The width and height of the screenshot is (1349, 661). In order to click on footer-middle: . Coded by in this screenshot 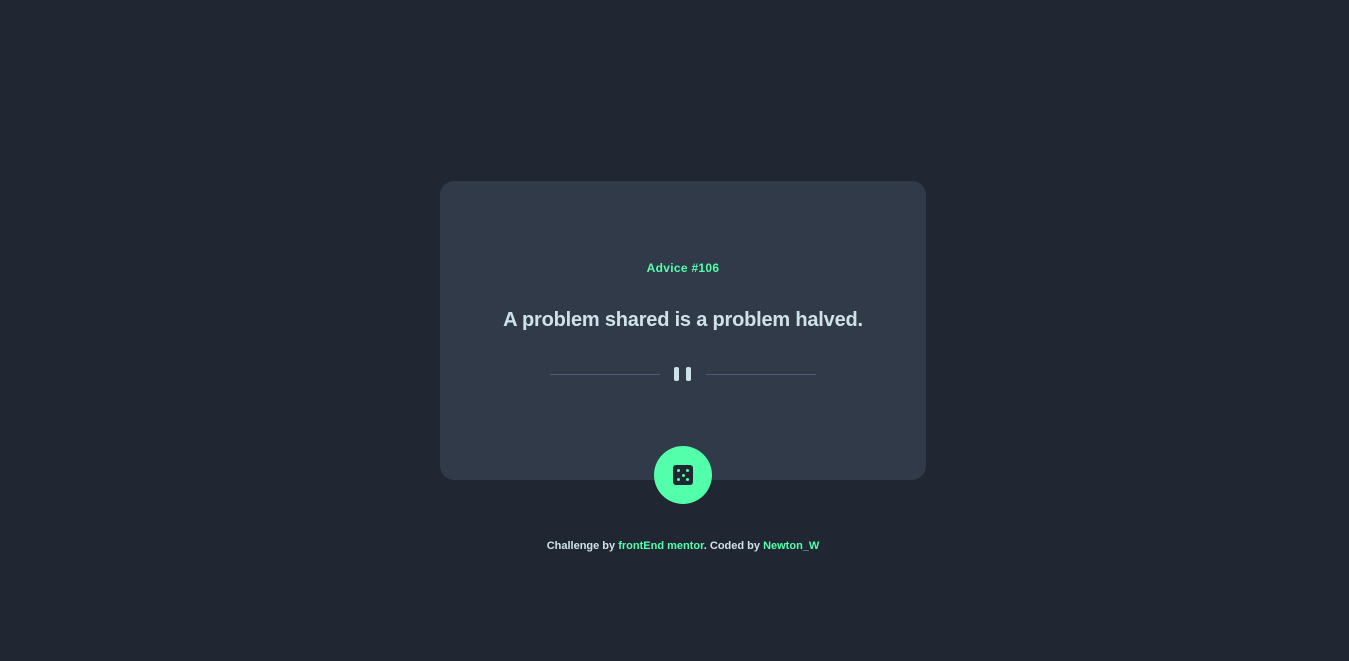, I will do `click(733, 546)`.